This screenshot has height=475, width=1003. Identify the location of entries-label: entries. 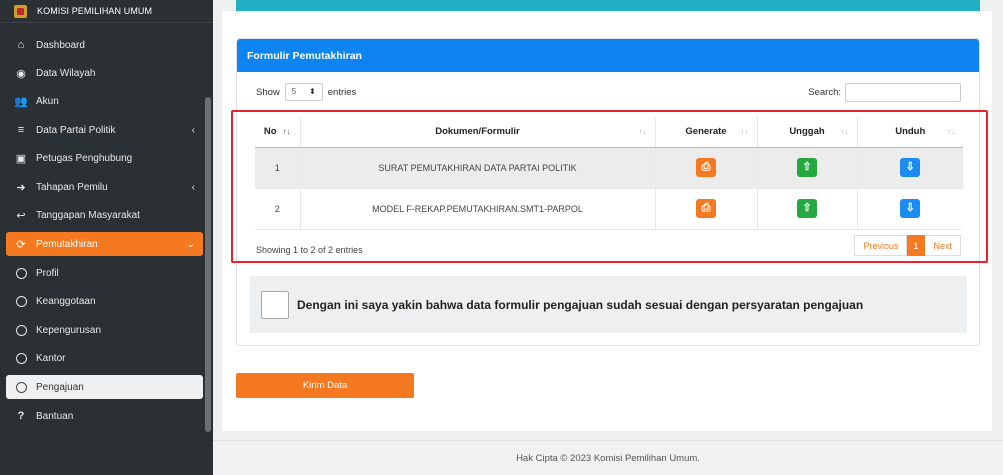
(342, 92).